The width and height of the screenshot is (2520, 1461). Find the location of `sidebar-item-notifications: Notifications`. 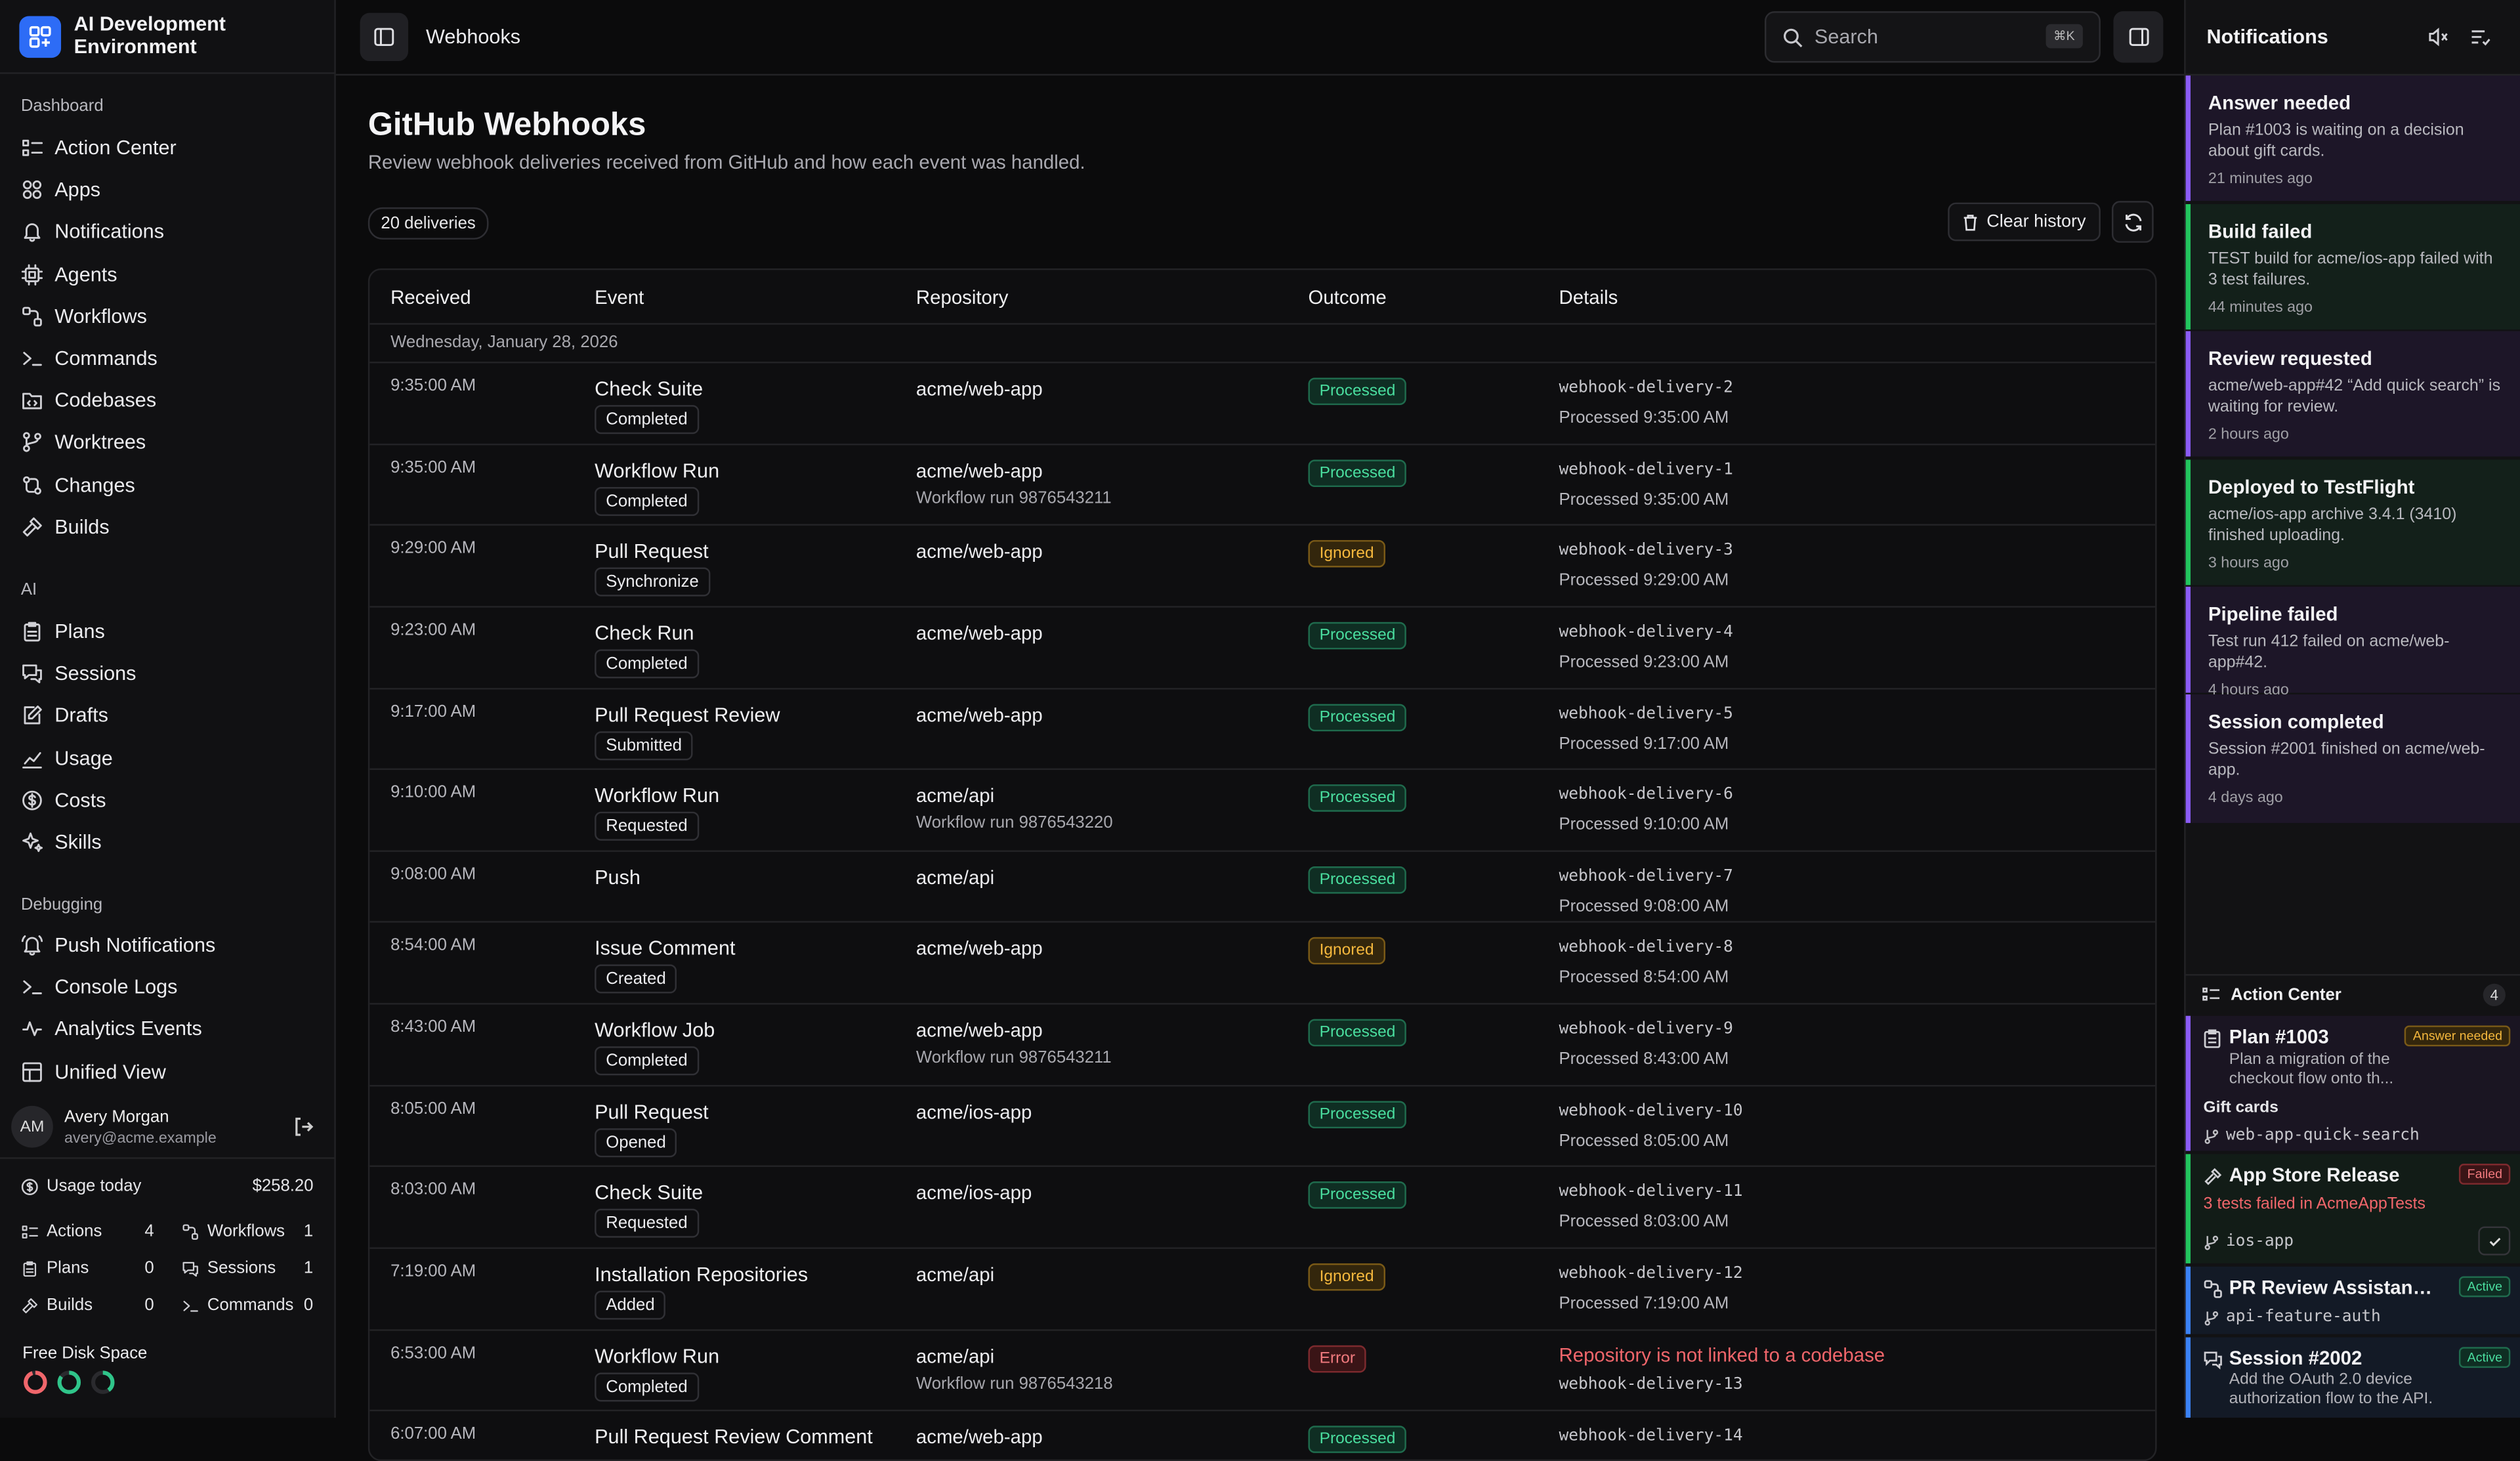

sidebar-item-notifications: Notifications is located at coordinates (167, 232).